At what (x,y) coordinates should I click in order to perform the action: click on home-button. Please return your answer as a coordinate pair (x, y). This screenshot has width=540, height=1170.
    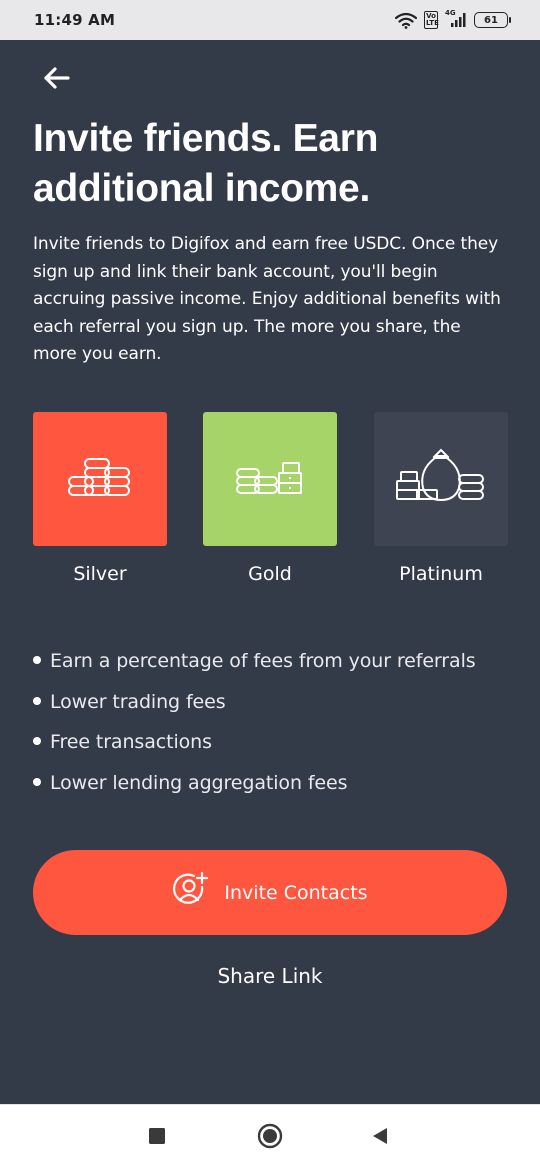
    Looking at the image, I should click on (270, 1137).